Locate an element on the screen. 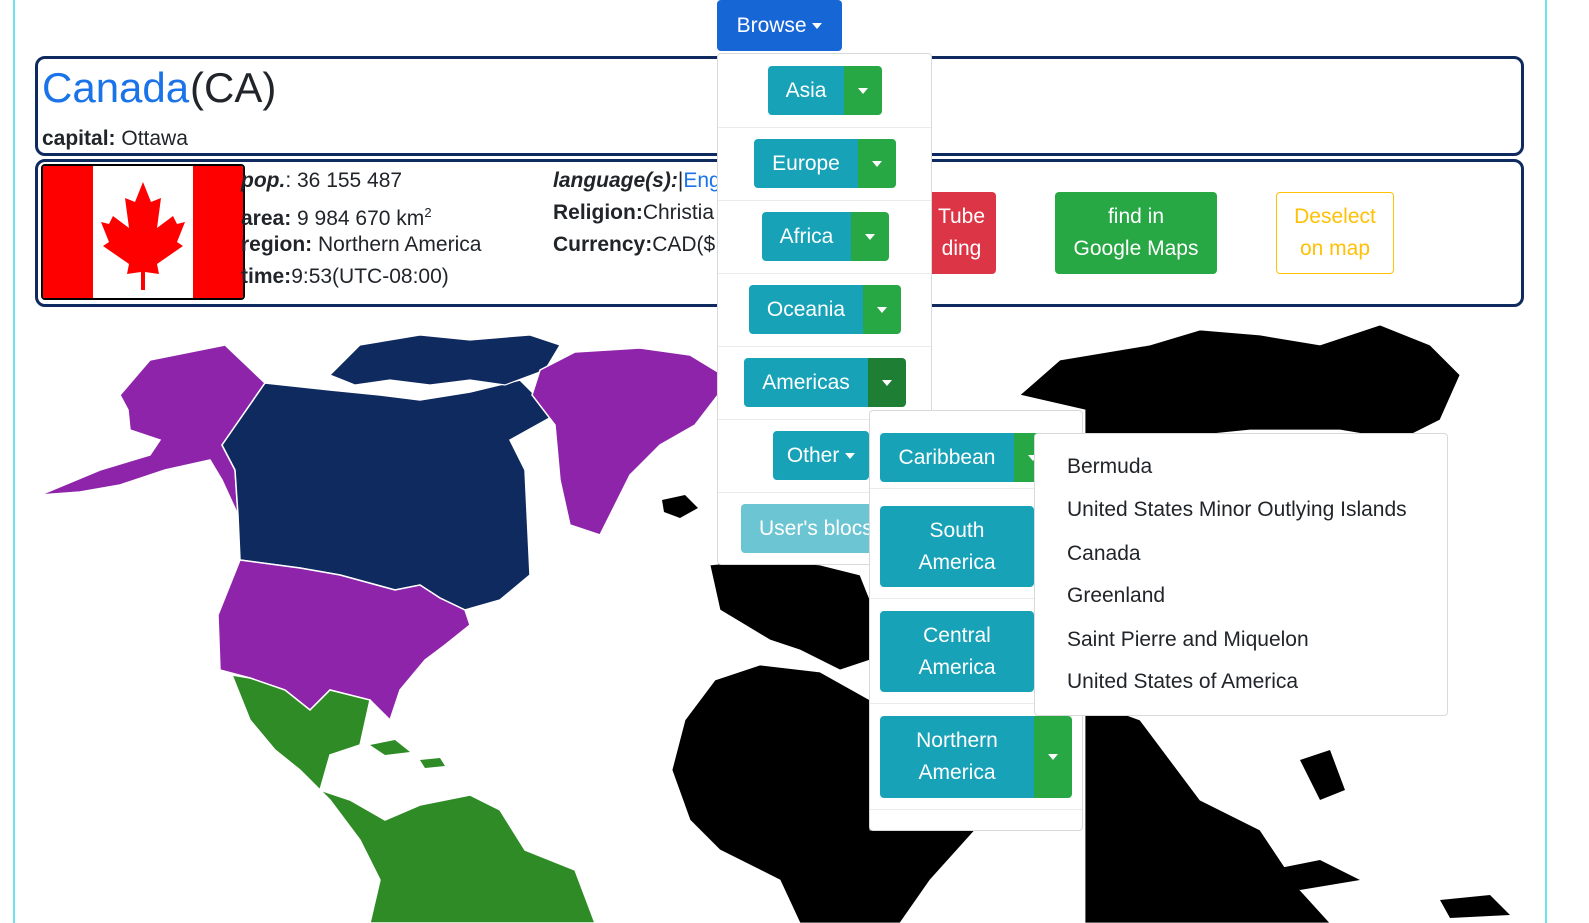  region-oceania-toggle is located at coordinates (882, 309).